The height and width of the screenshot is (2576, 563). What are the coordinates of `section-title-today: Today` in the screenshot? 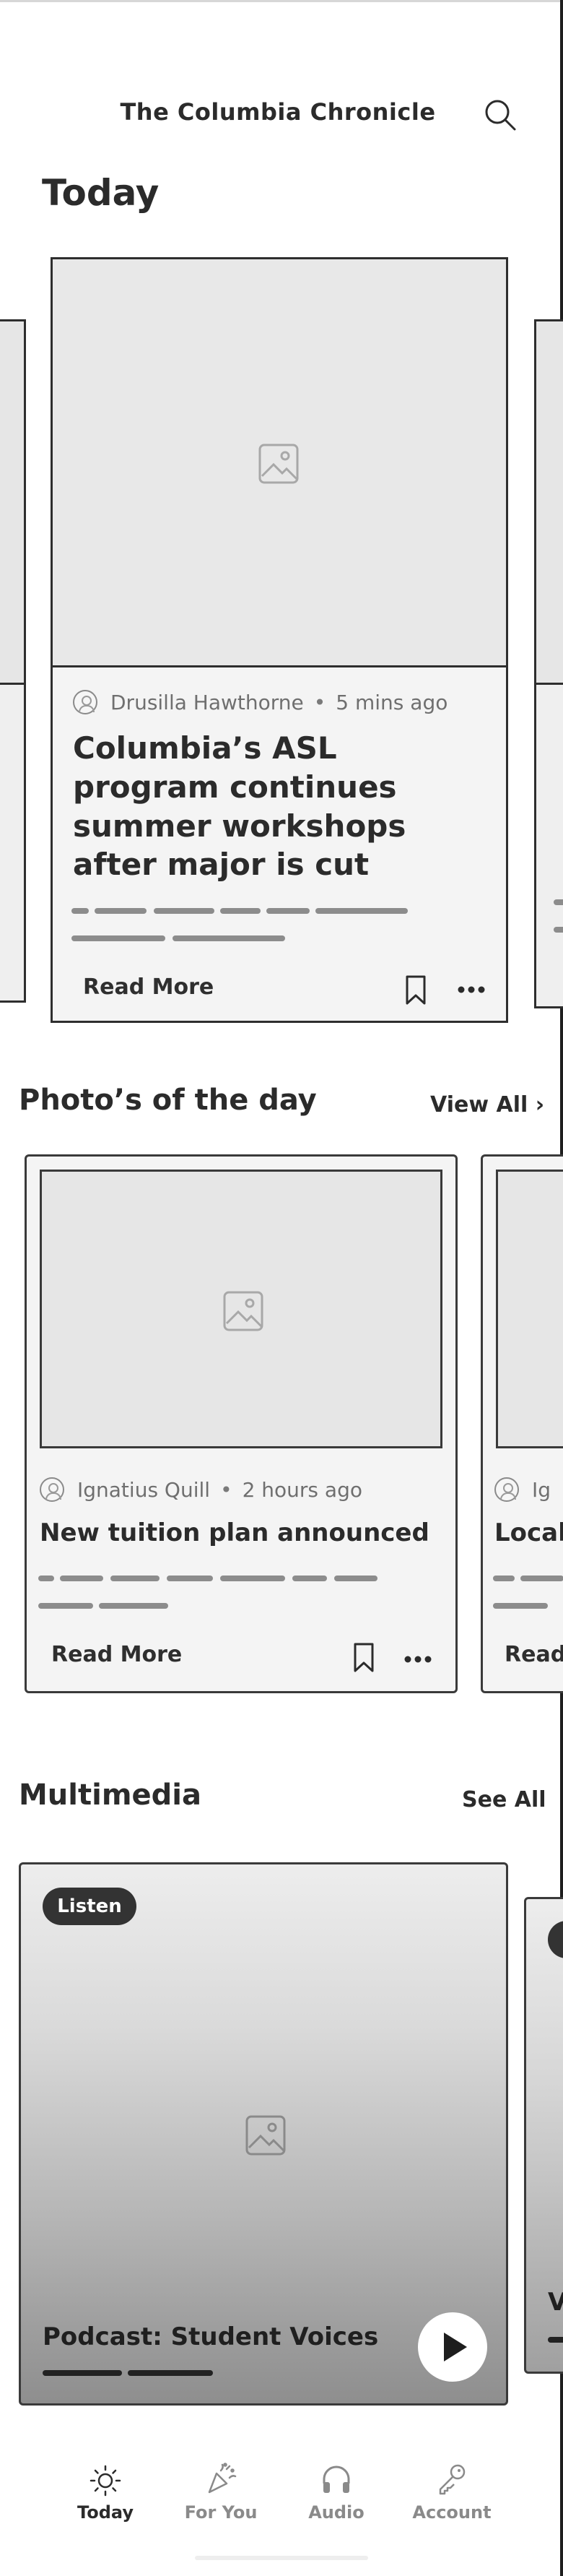 It's located at (101, 193).